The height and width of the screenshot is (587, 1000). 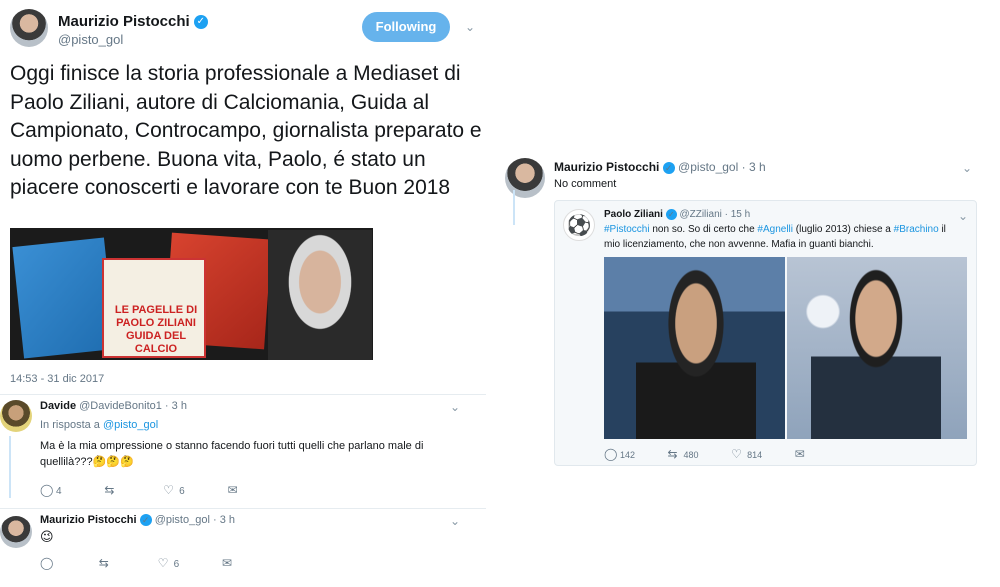 I want to click on tweet-author: Maurizio Pistocchi ✓ @pisto_gol · 3 h, so click(x=660, y=167).